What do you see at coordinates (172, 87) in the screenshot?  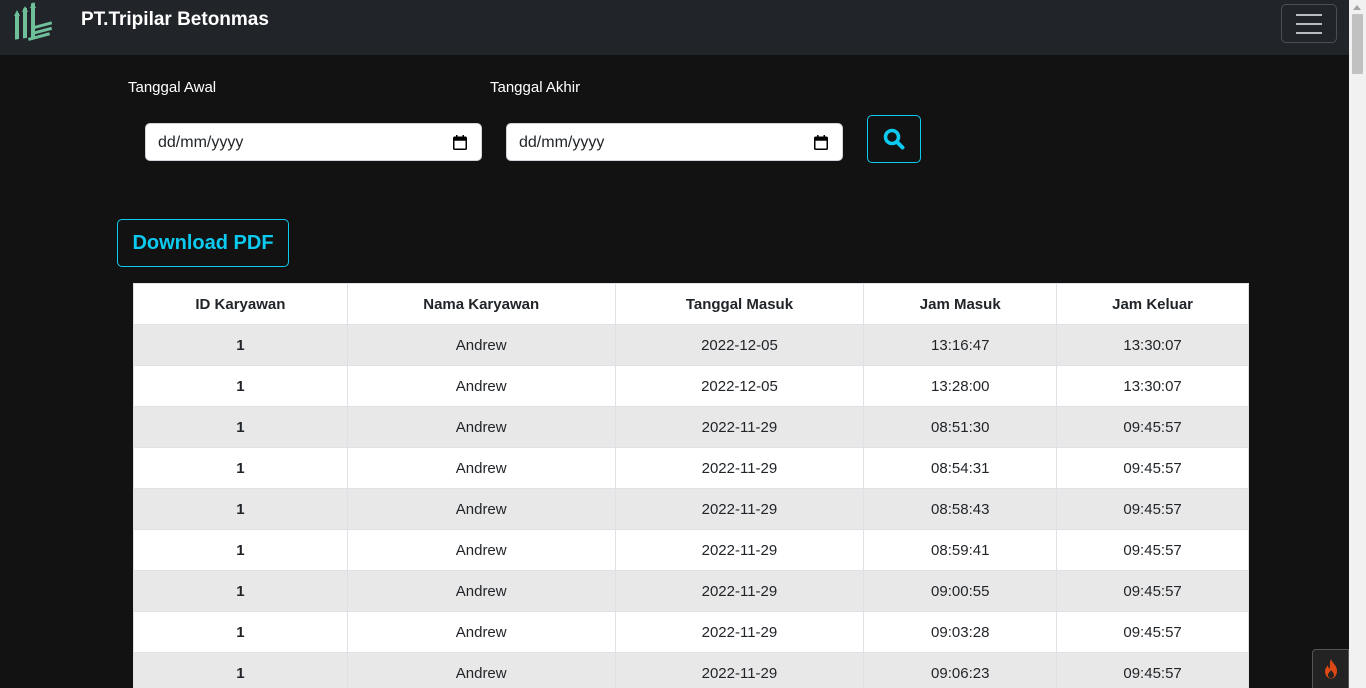 I see `start-date-label: Tanggal Awal` at bounding box center [172, 87].